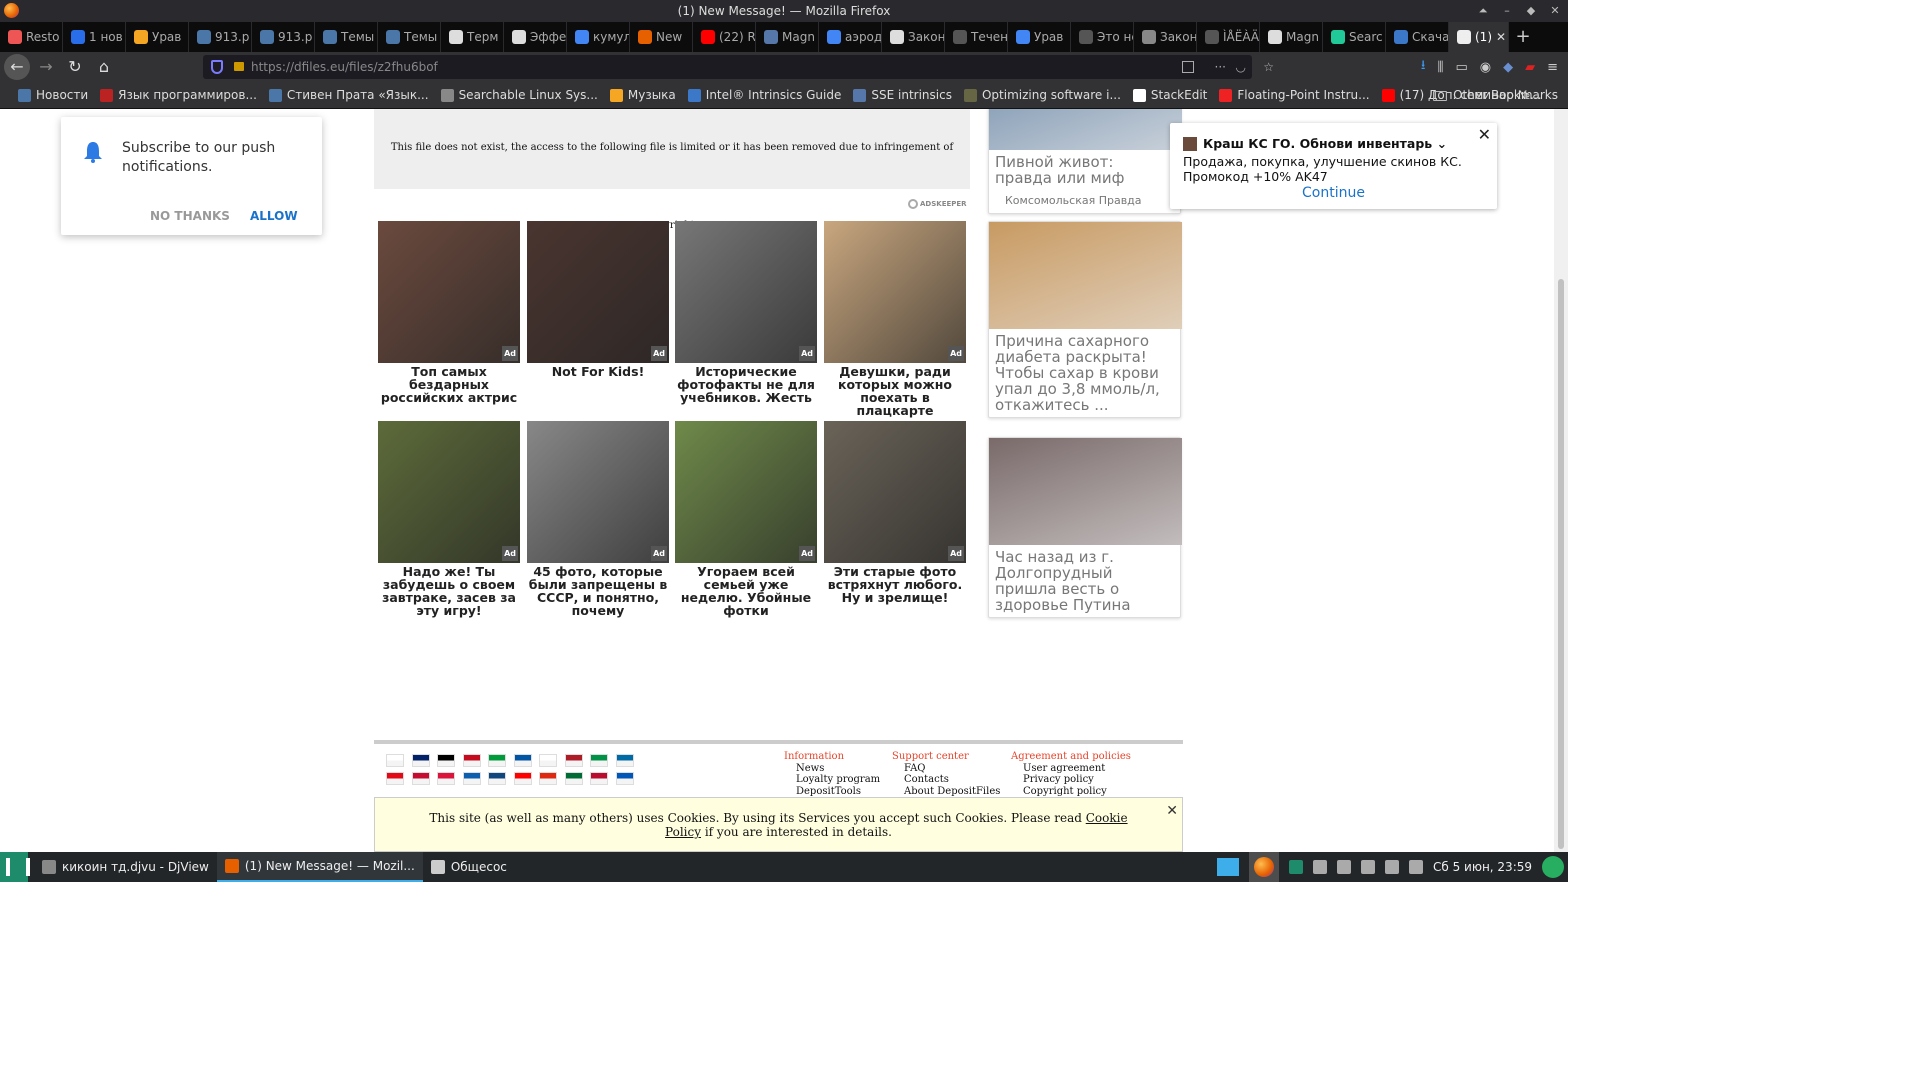  What do you see at coordinates (1071, 792) in the screenshot?
I see `footer-link-copyright: Copyright policy` at bounding box center [1071, 792].